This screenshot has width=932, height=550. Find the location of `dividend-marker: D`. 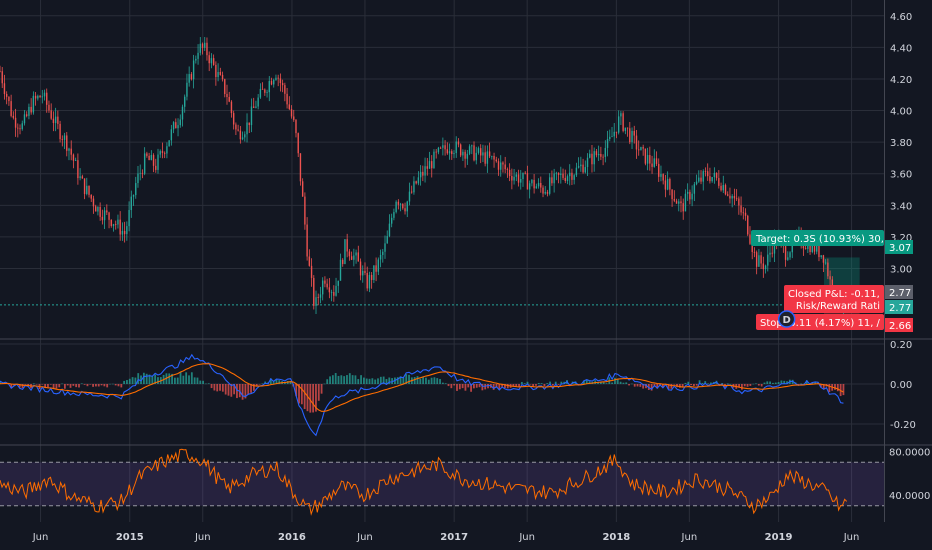

dividend-marker: D is located at coordinates (786, 319).